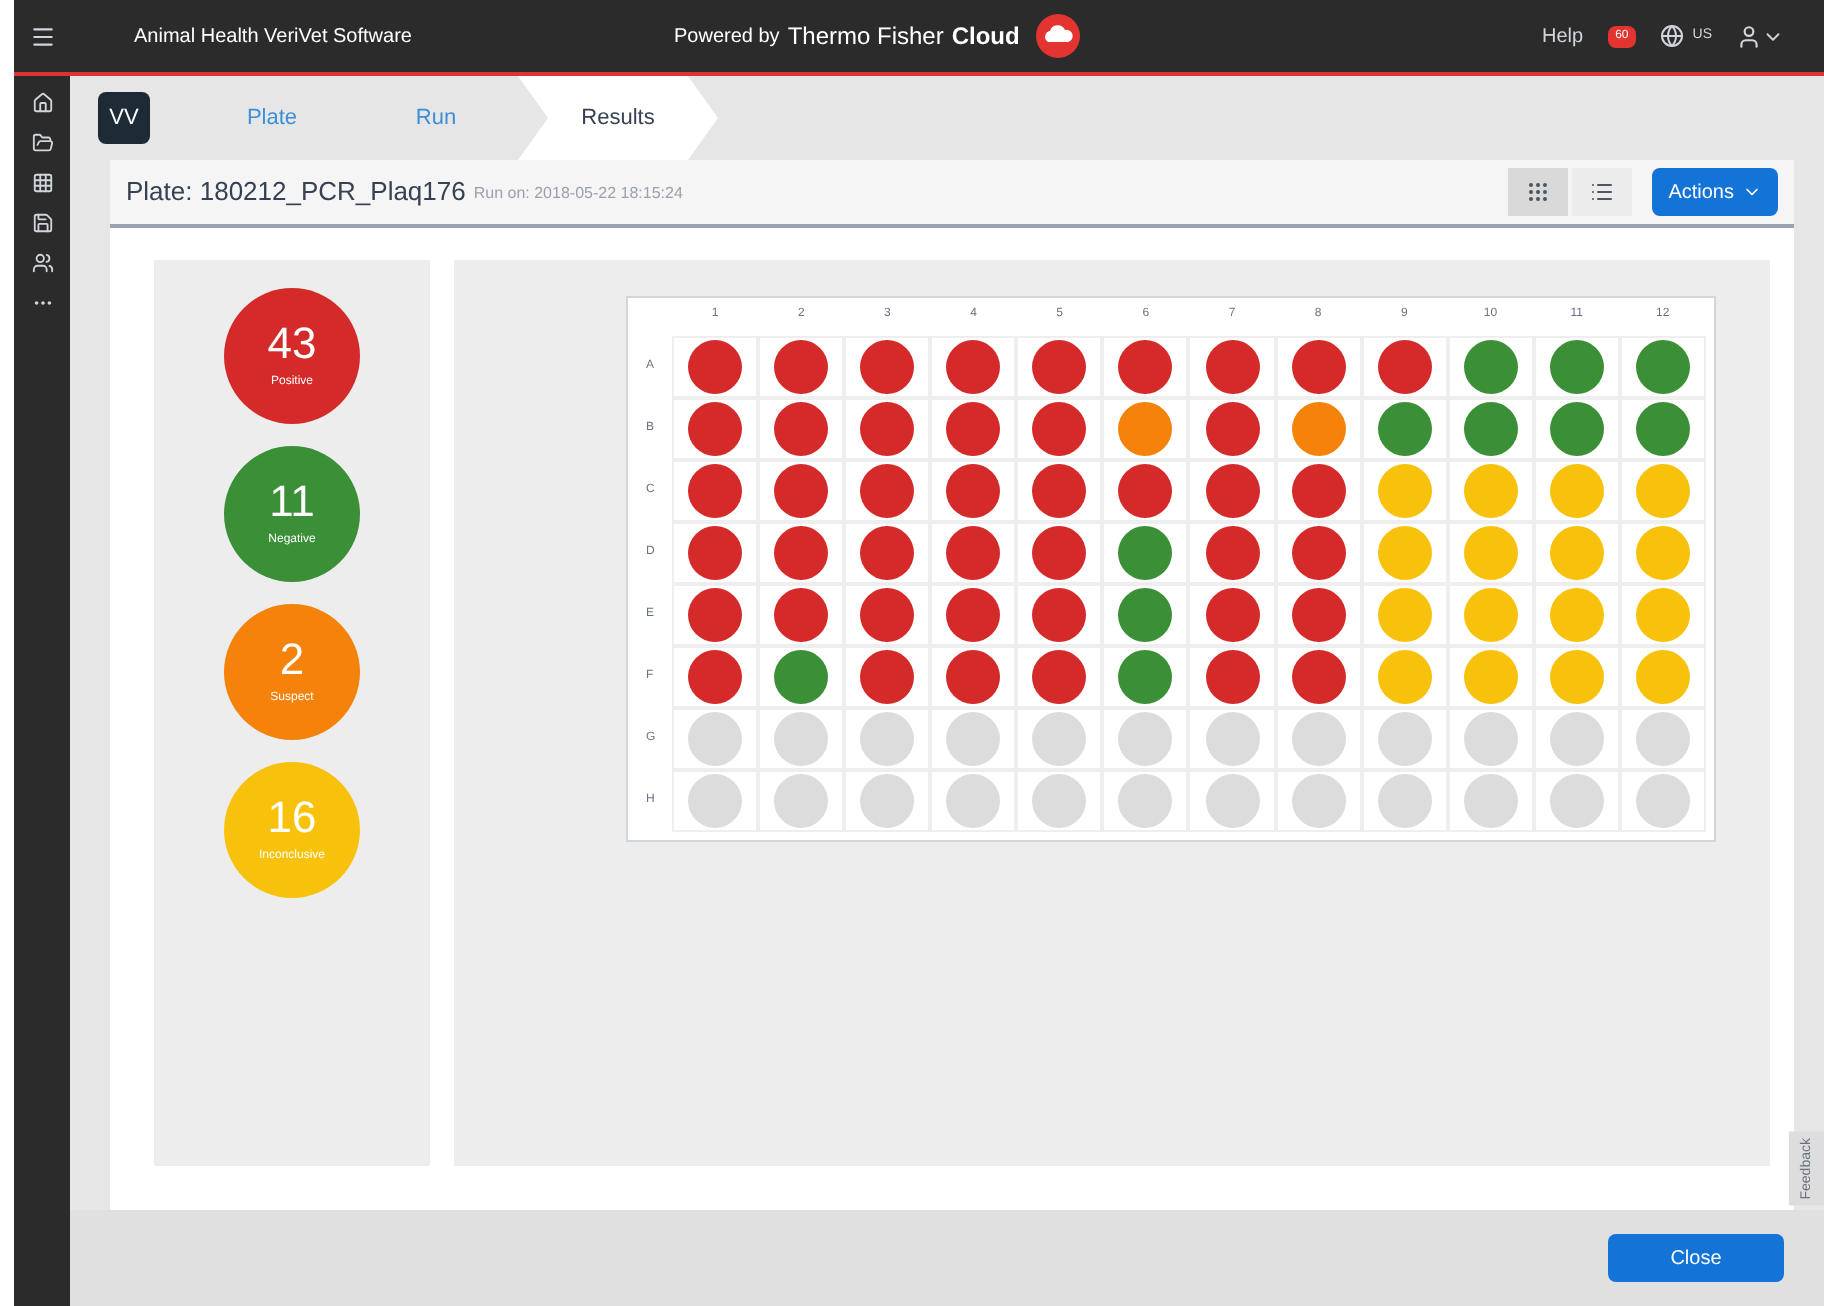 This screenshot has width=1824, height=1306. I want to click on powered-by-text: Powered by, so click(727, 37).